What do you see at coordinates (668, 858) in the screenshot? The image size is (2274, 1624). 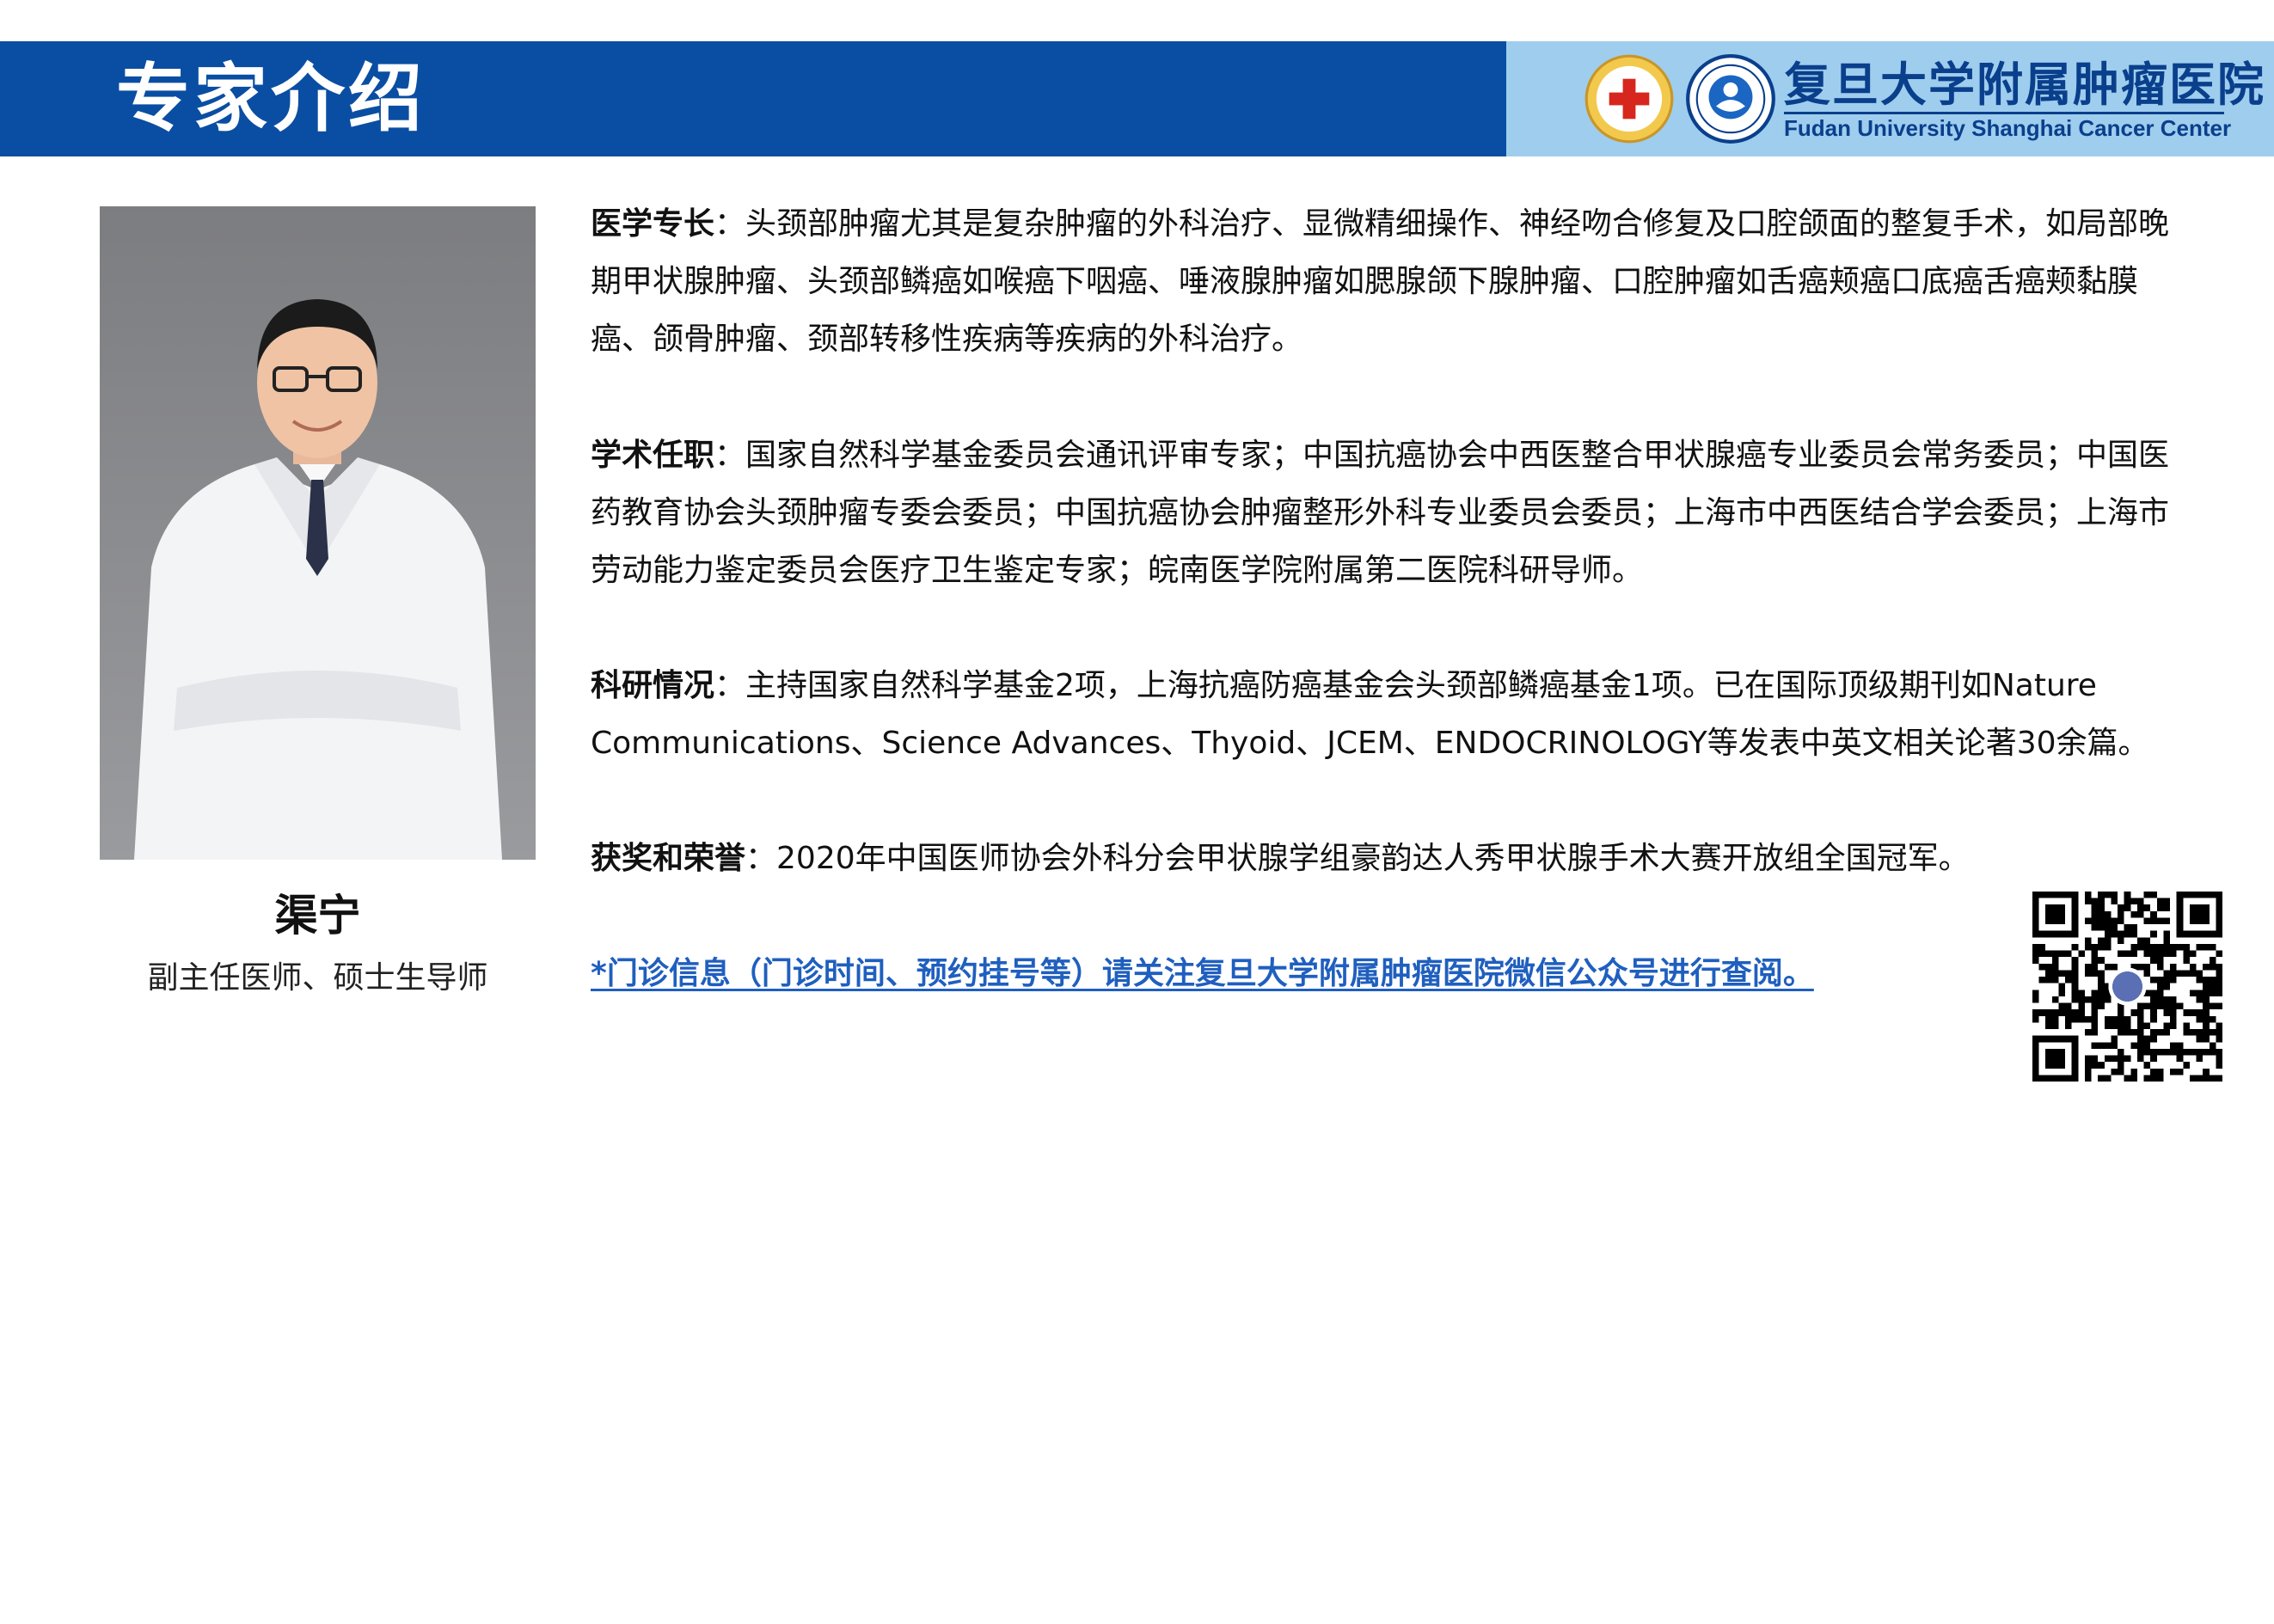 I see `section-label: 获奖和荣誉` at bounding box center [668, 858].